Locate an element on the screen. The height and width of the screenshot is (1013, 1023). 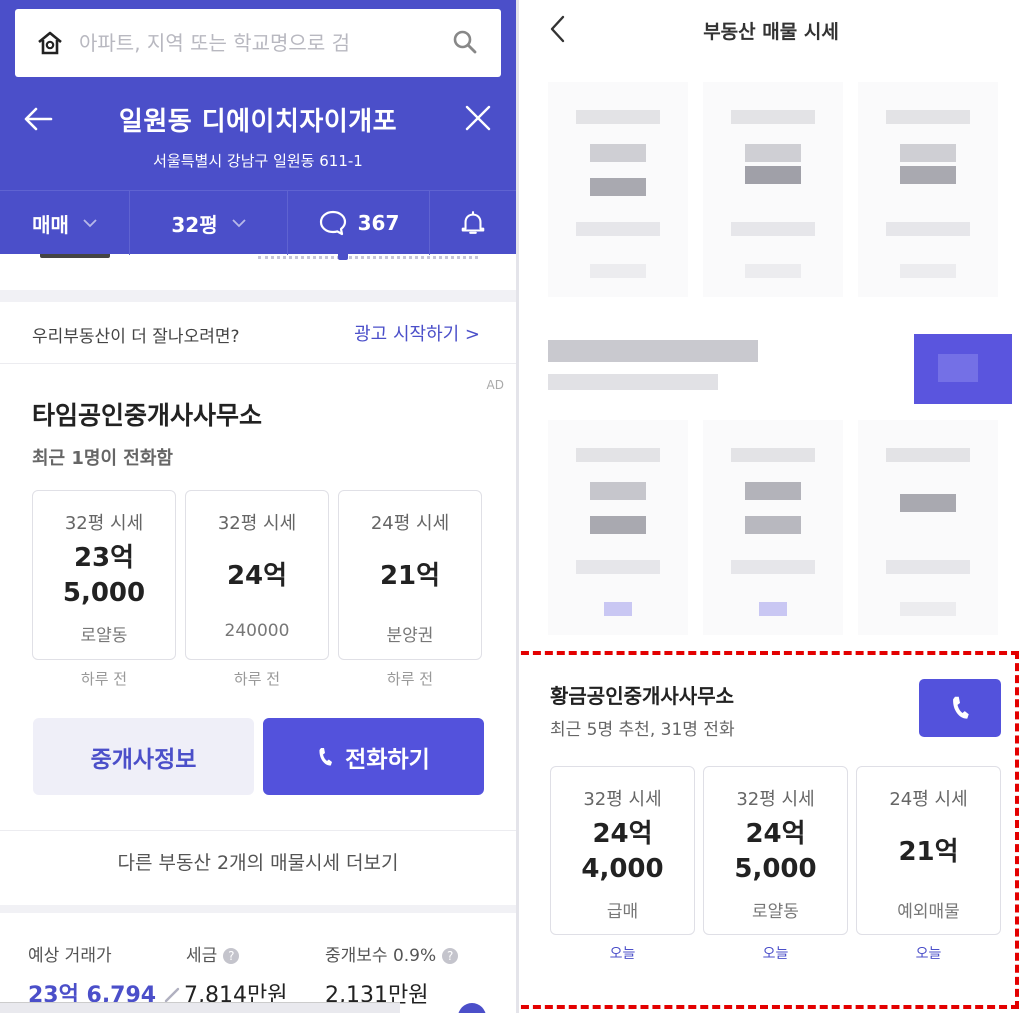
blurred-listings-bottom is located at coordinates (773, 527).